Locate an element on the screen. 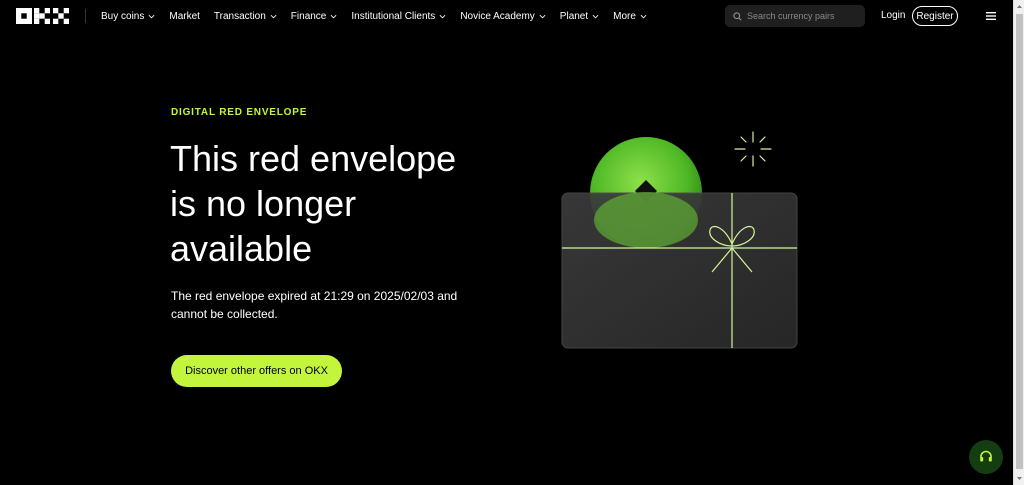 The width and height of the screenshot is (1024, 485). nav-item-buy-coins: Buy coins is located at coordinates (128, 16).